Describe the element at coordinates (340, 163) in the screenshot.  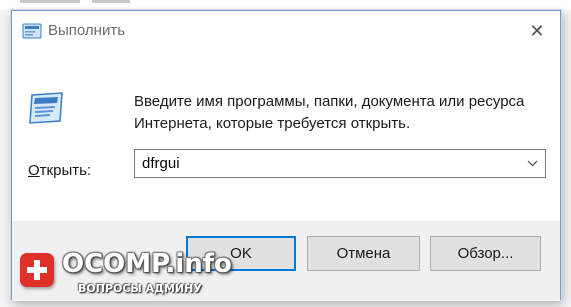
I see `open-combobox: dfrgui` at that location.